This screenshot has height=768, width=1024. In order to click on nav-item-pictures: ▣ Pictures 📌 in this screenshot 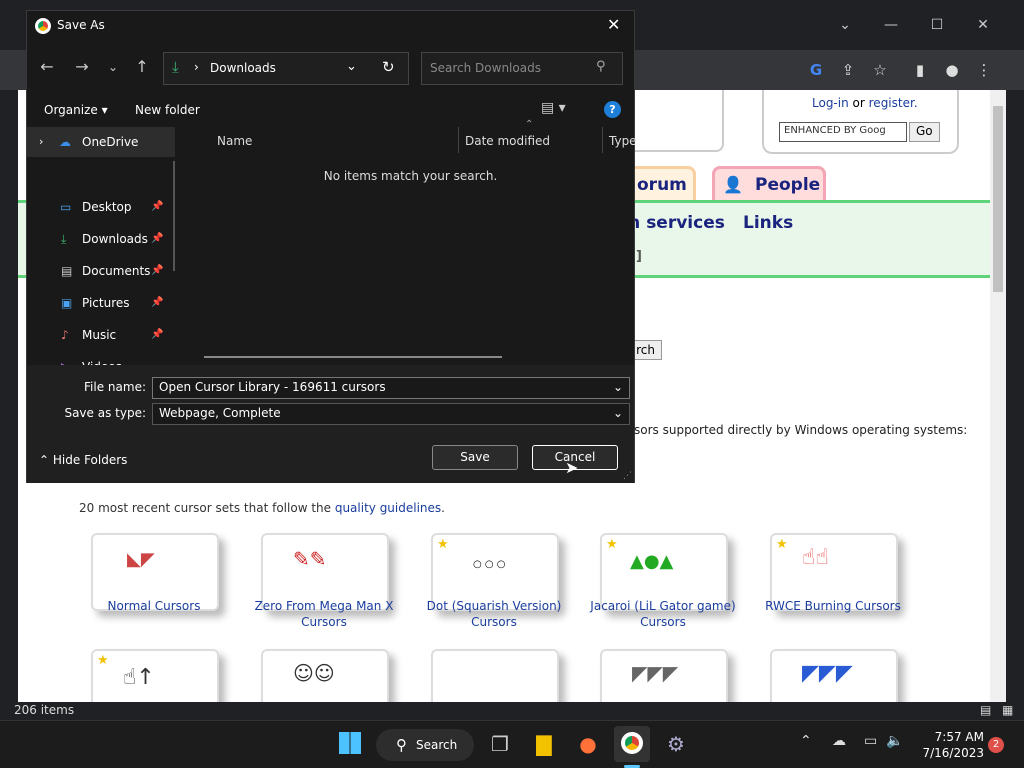, I will do `click(101, 303)`.